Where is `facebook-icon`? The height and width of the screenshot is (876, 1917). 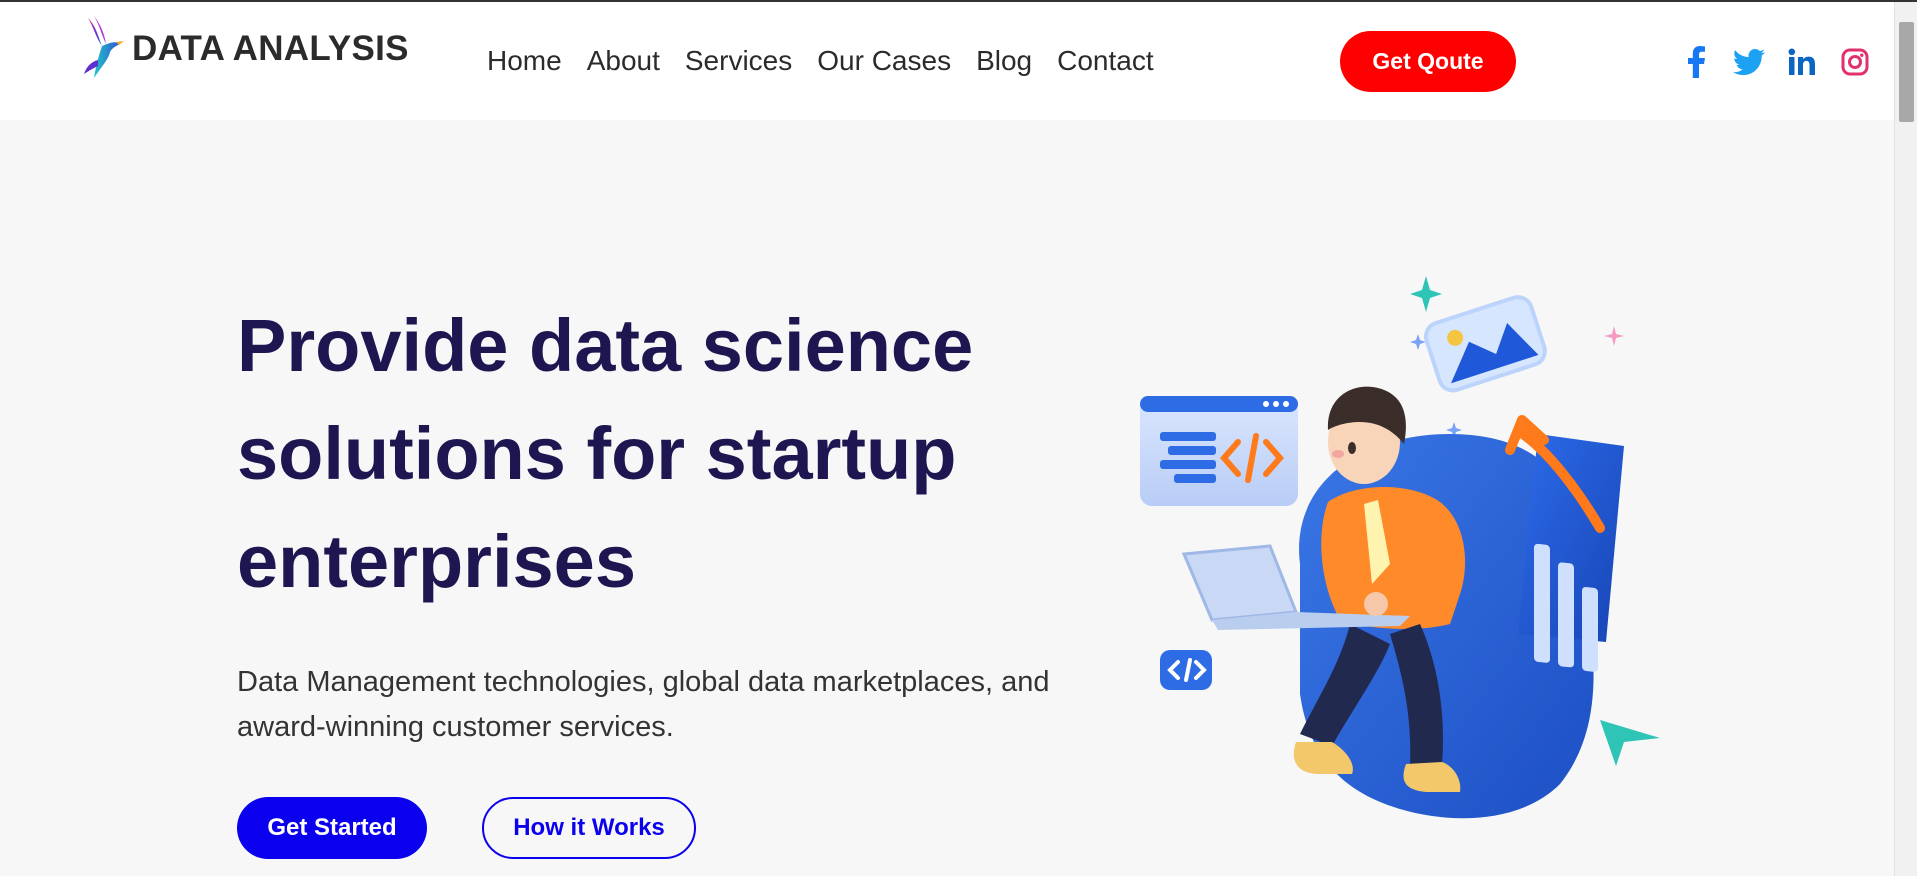 facebook-icon is located at coordinates (1696, 62).